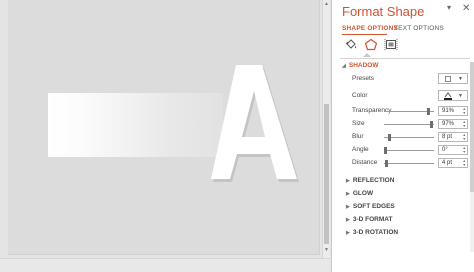 The height and width of the screenshot is (272, 474). I want to click on glow-section-header: ▶ GLOW, so click(359, 193).